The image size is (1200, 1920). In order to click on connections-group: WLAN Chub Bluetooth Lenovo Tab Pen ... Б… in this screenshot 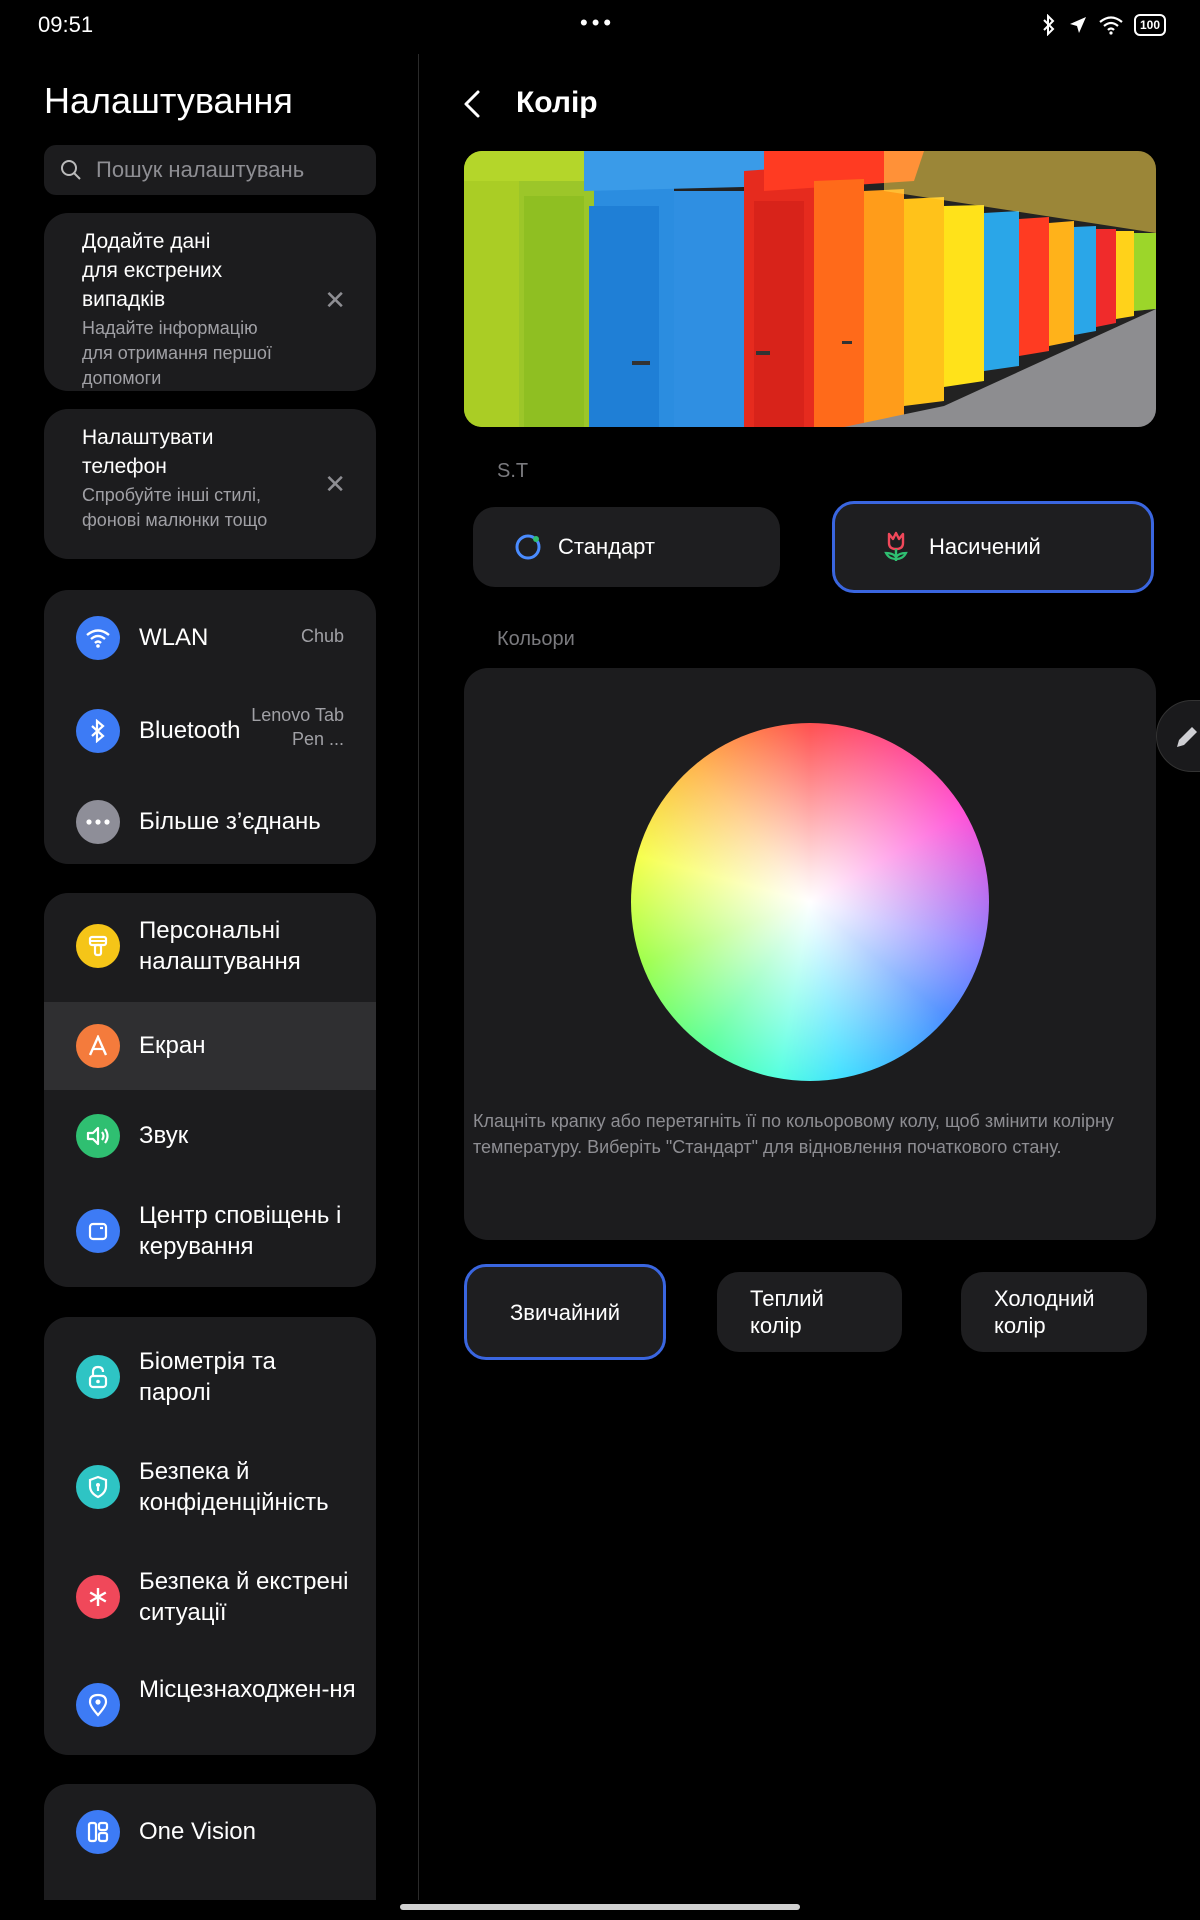, I will do `click(210, 727)`.